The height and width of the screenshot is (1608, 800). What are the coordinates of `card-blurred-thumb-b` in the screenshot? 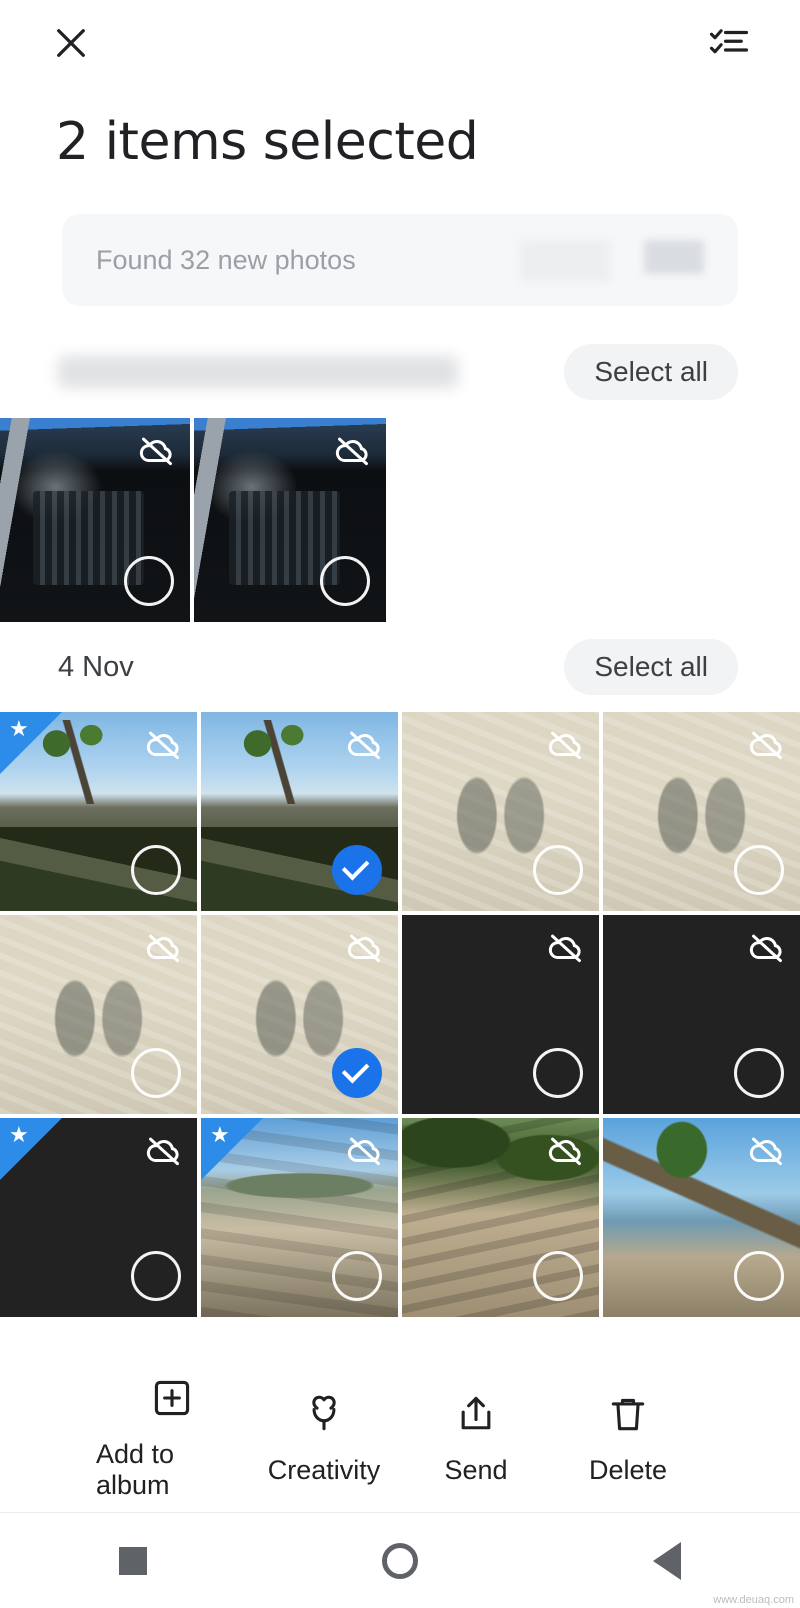 It's located at (674, 257).